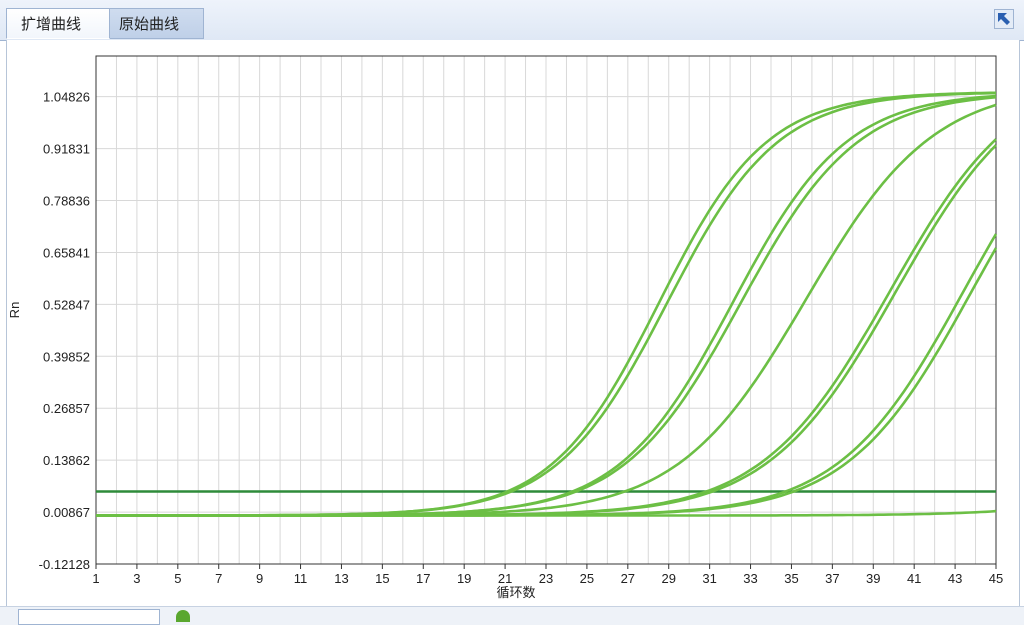  Describe the element at coordinates (512, 615) in the screenshot. I see `bottom-toolbar` at that location.